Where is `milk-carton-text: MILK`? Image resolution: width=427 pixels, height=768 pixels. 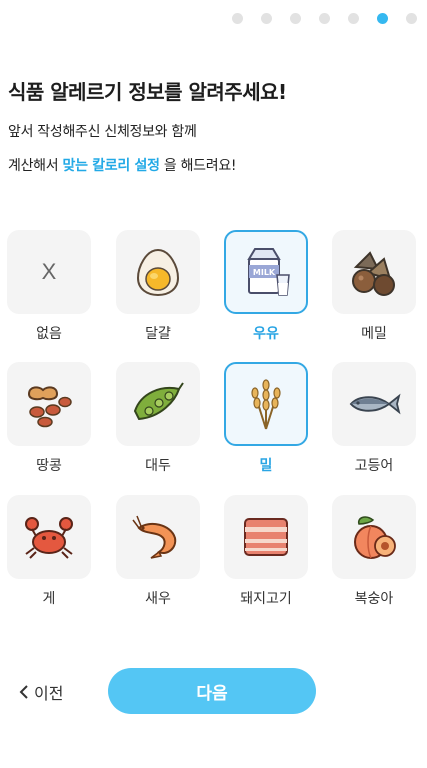 milk-carton-text: MILK is located at coordinates (264, 272).